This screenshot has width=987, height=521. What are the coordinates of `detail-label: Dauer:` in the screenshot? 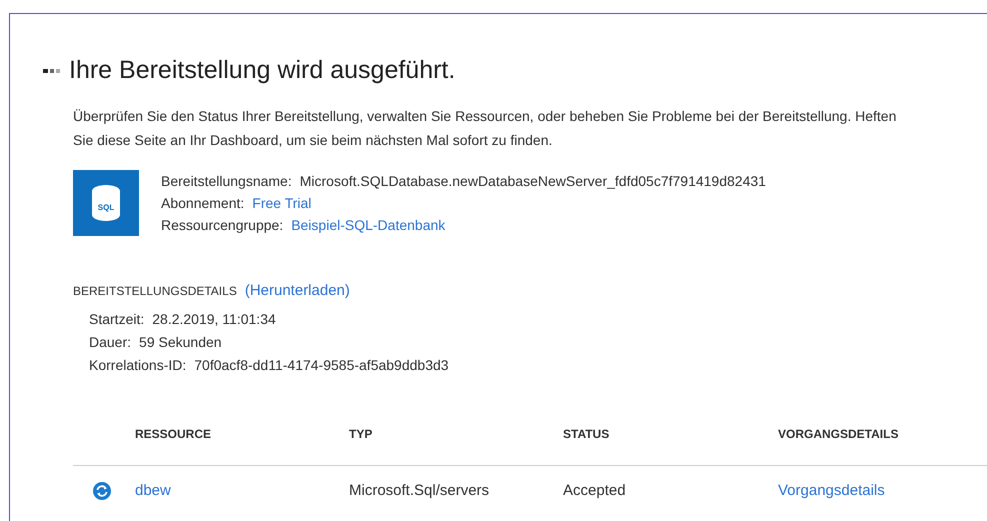 It's located at (110, 342).